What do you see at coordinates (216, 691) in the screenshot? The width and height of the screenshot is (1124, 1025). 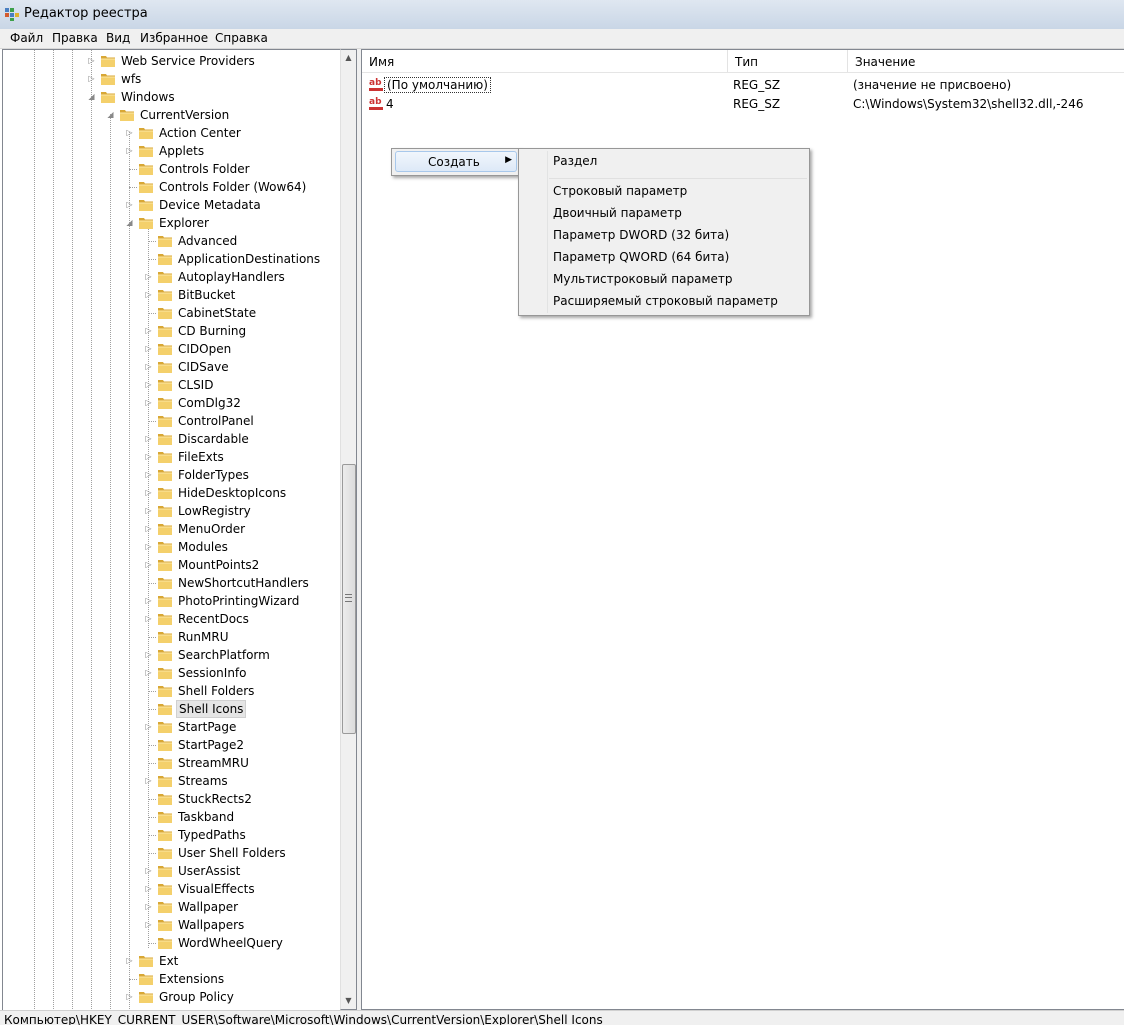 I see `tree-node-label: Shell Folders` at bounding box center [216, 691].